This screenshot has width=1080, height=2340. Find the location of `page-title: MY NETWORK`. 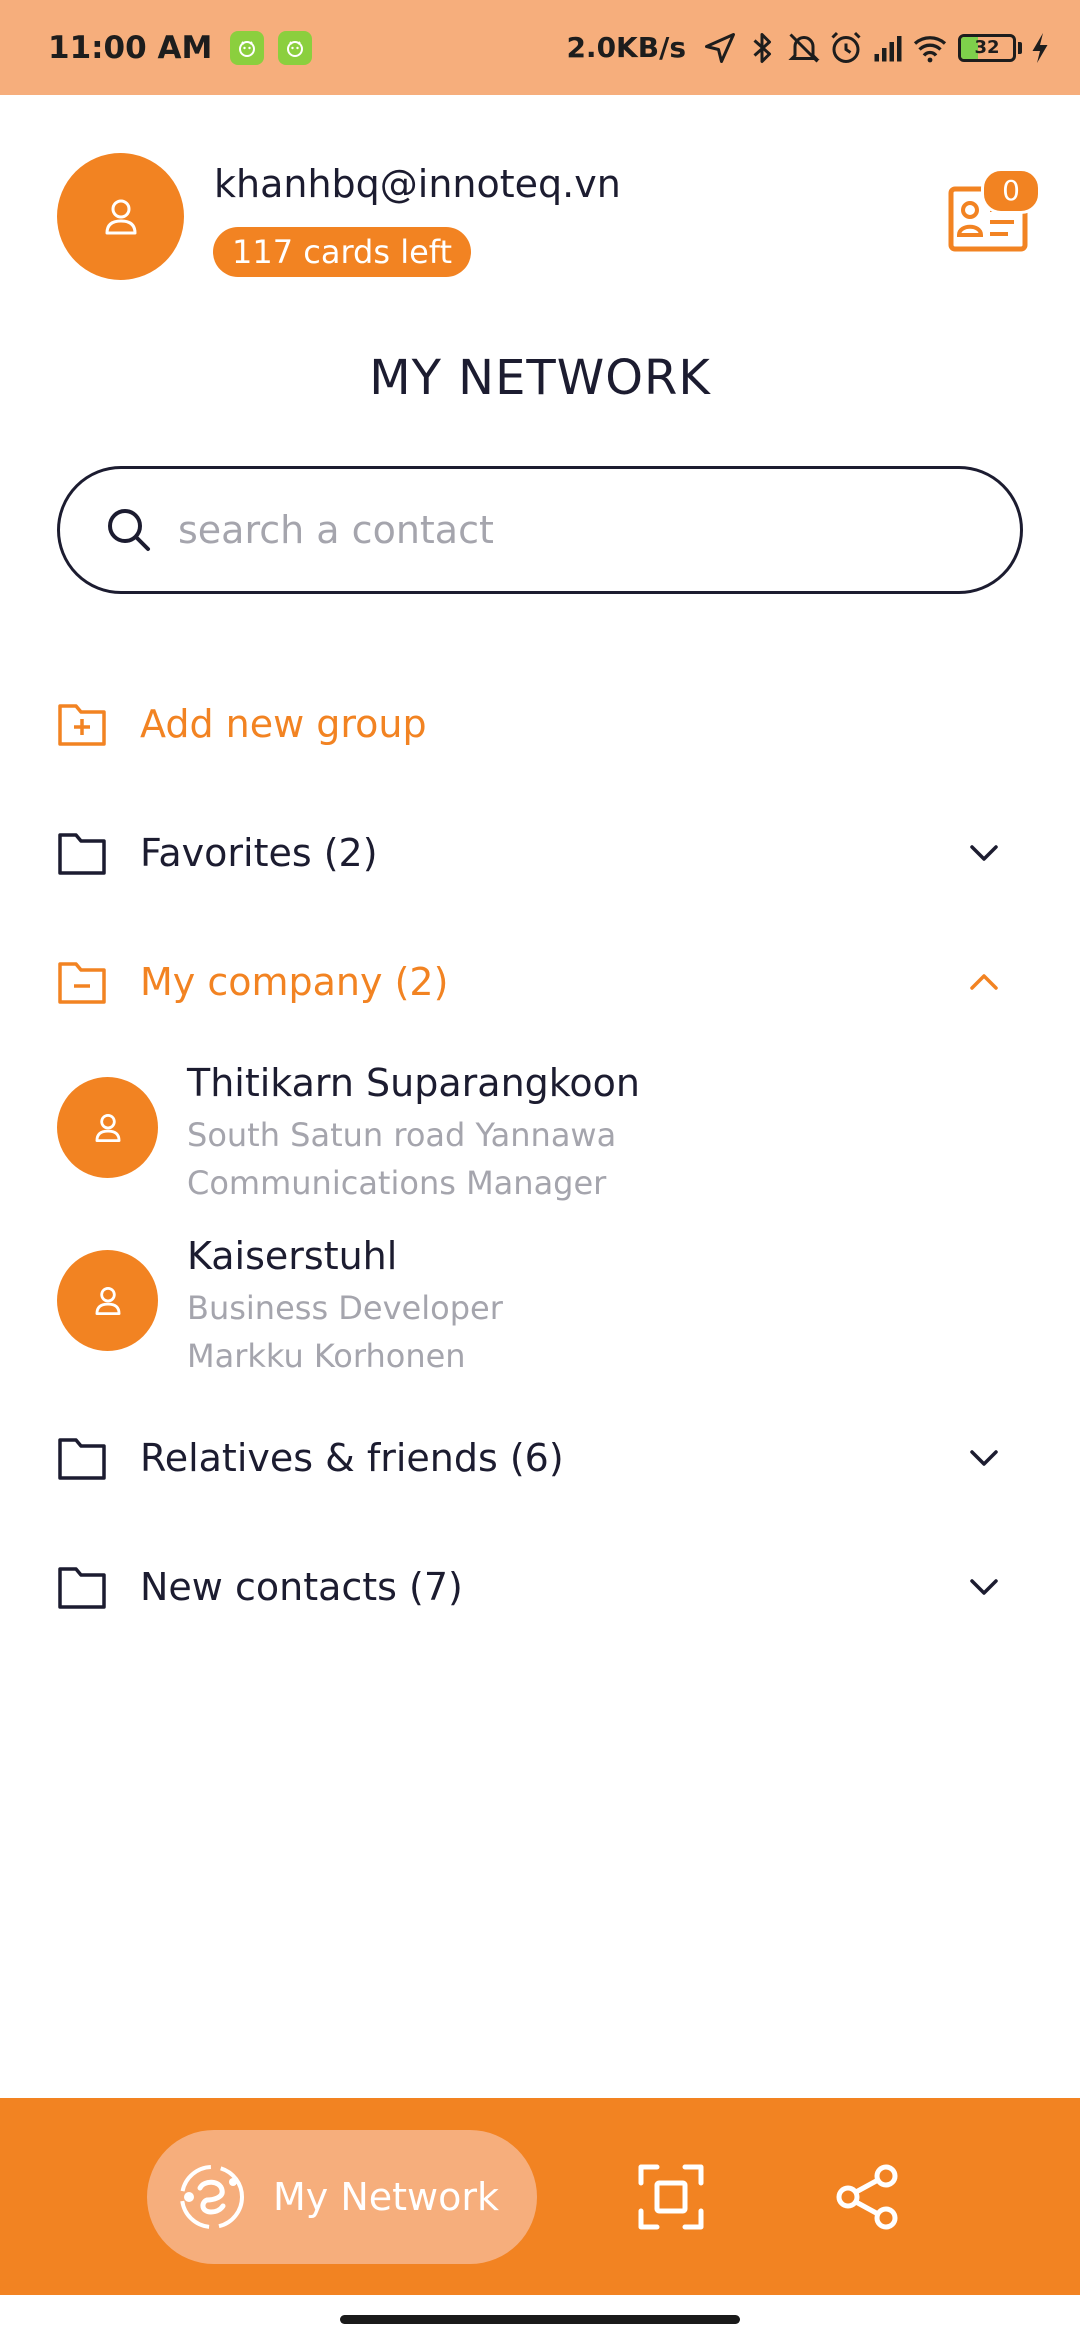

page-title: MY NETWORK is located at coordinates (540, 378).